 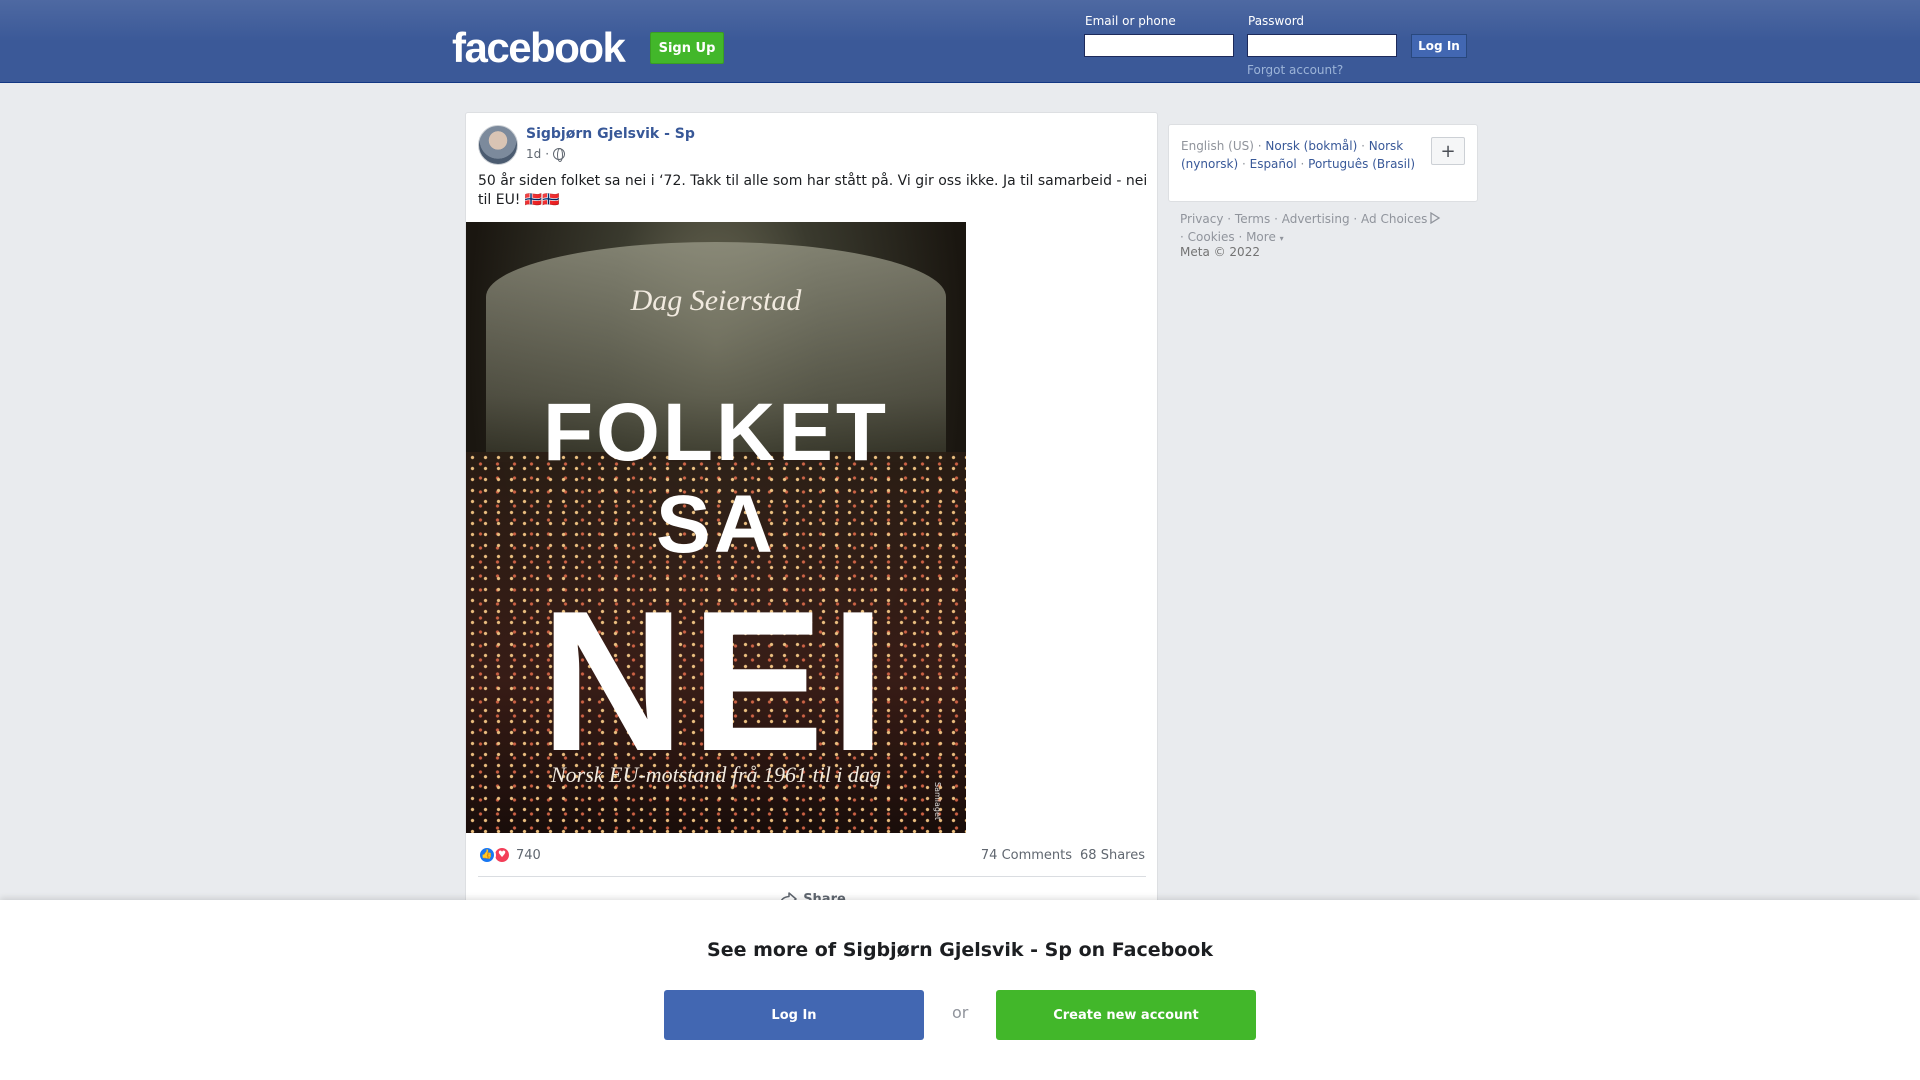 What do you see at coordinates (716, 432) in the screenshot?
I see `book-title-line-1: FOLKET` at bounding box center [716, 432].